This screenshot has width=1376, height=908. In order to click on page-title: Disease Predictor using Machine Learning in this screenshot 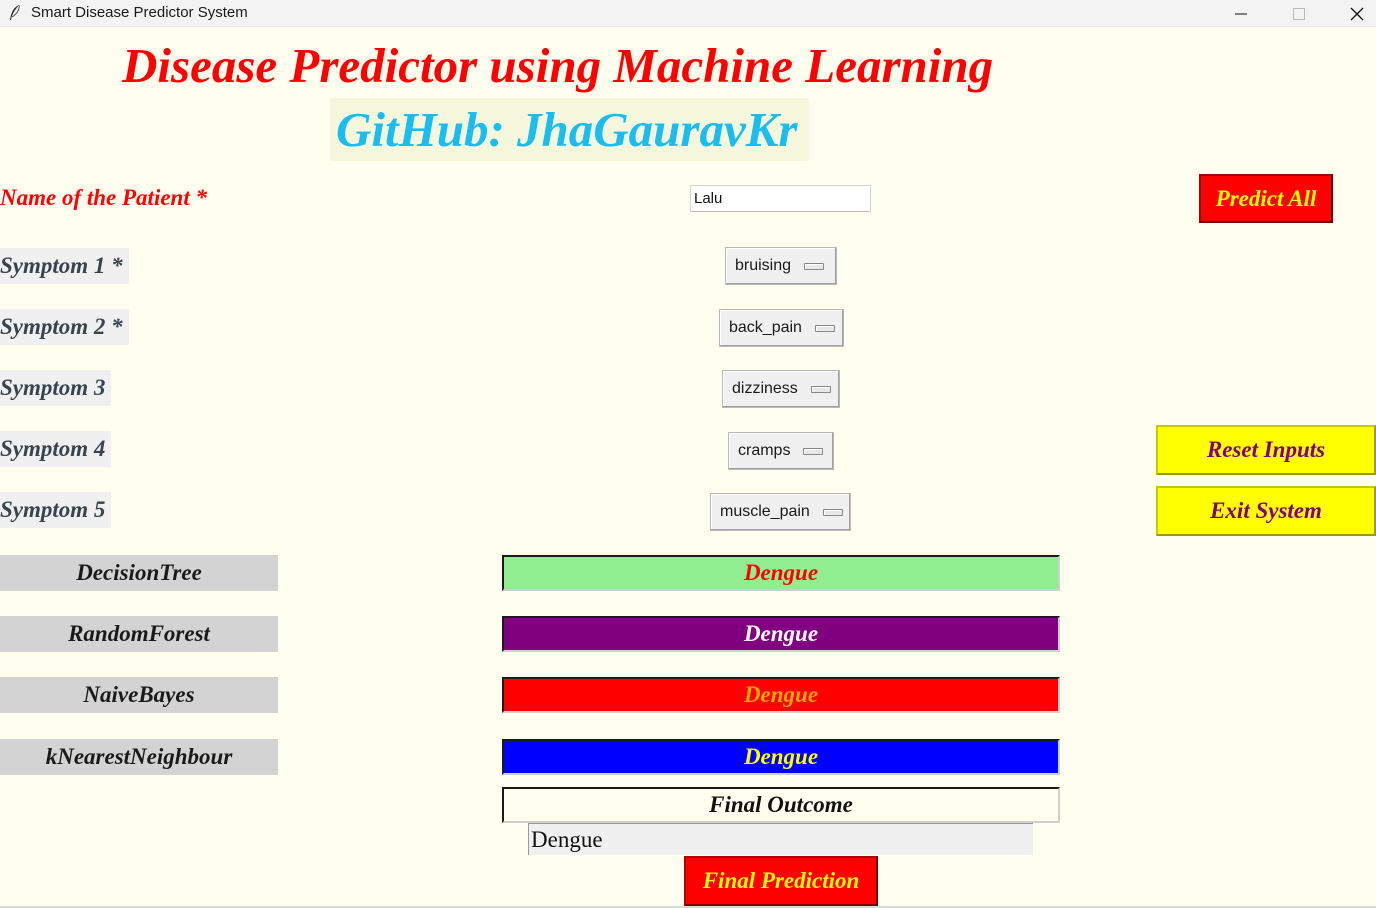, I will do `click(558, 65)`.